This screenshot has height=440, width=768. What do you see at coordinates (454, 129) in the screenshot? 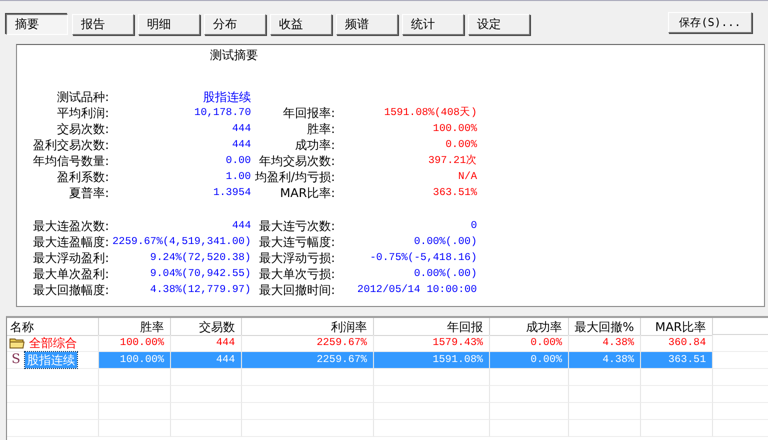
I see `field-value: 100.00%` at bounding box center [454, 129].